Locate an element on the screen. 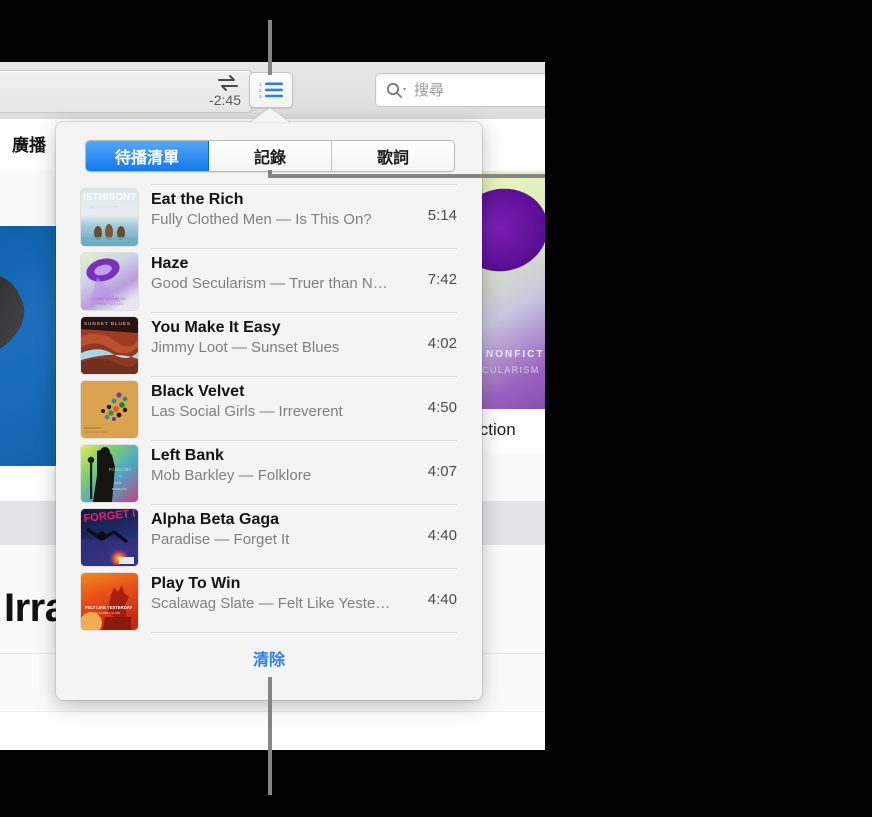  numbered-list-icon: 1 2 3 is located at coordinates (271, 90).